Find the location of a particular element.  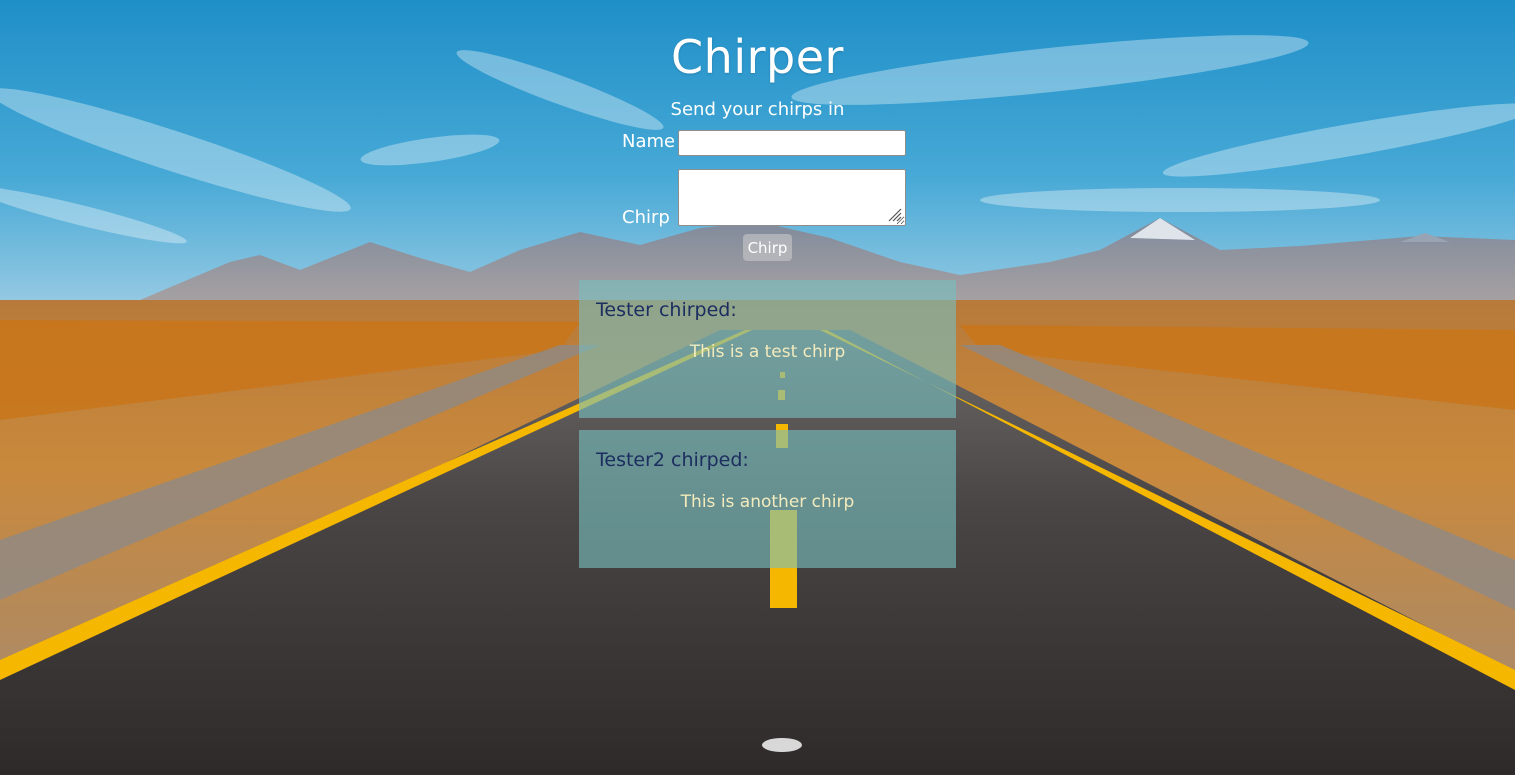

chirp-card: Tester chirped: This is a test chirp is located at coordinates (767, 349).